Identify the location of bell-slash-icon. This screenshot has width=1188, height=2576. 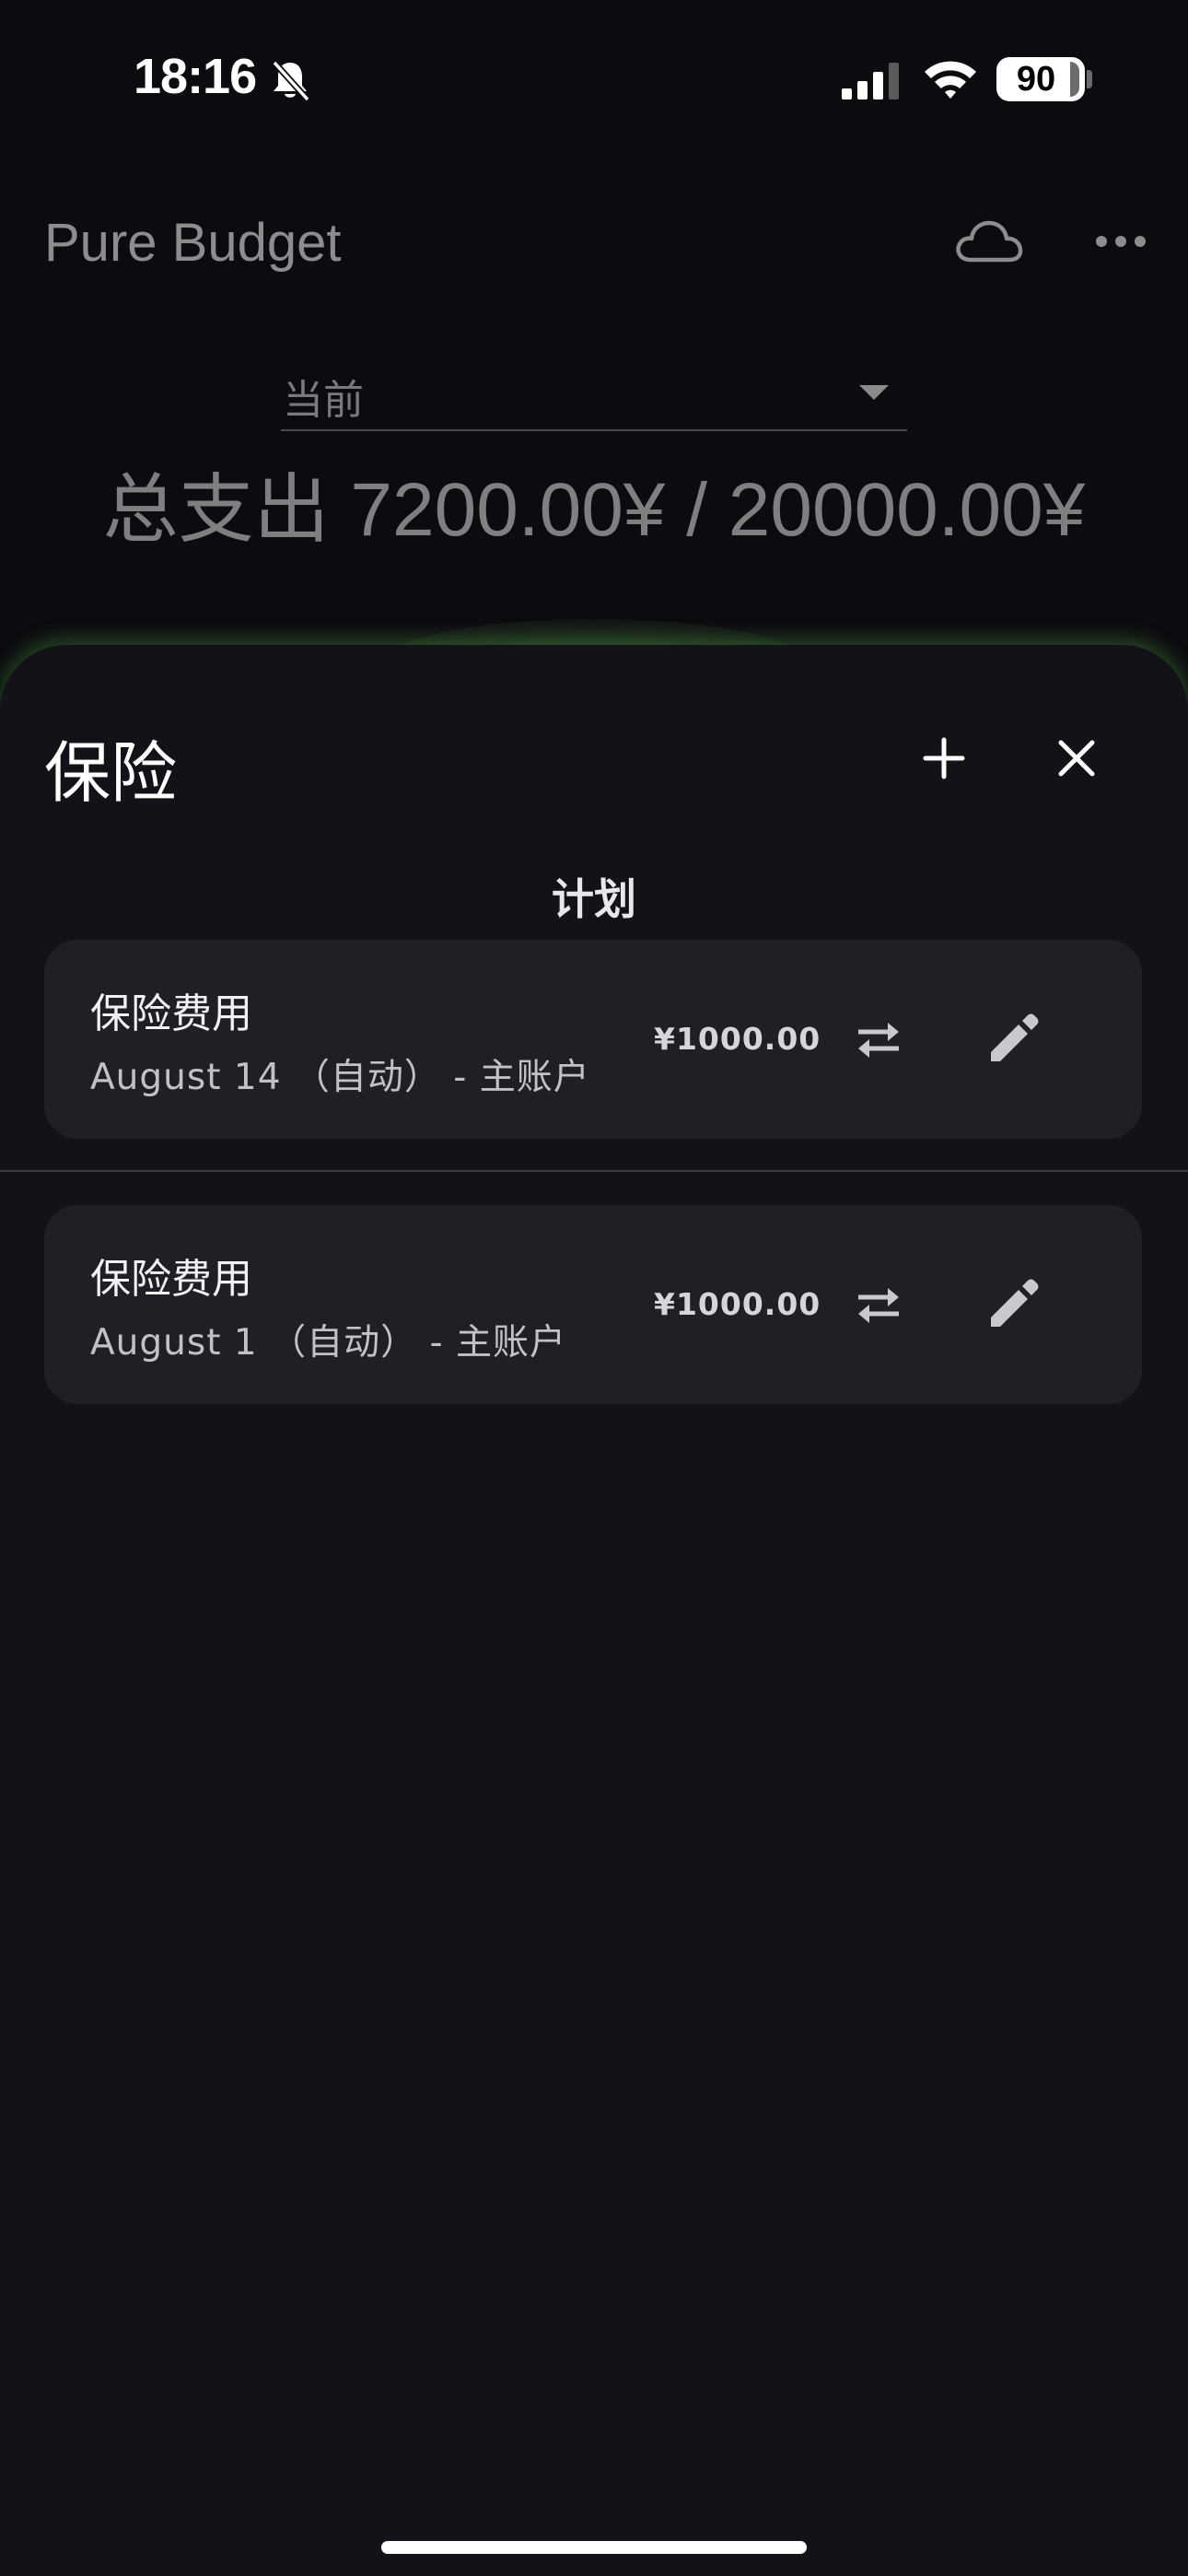
(291, 81).